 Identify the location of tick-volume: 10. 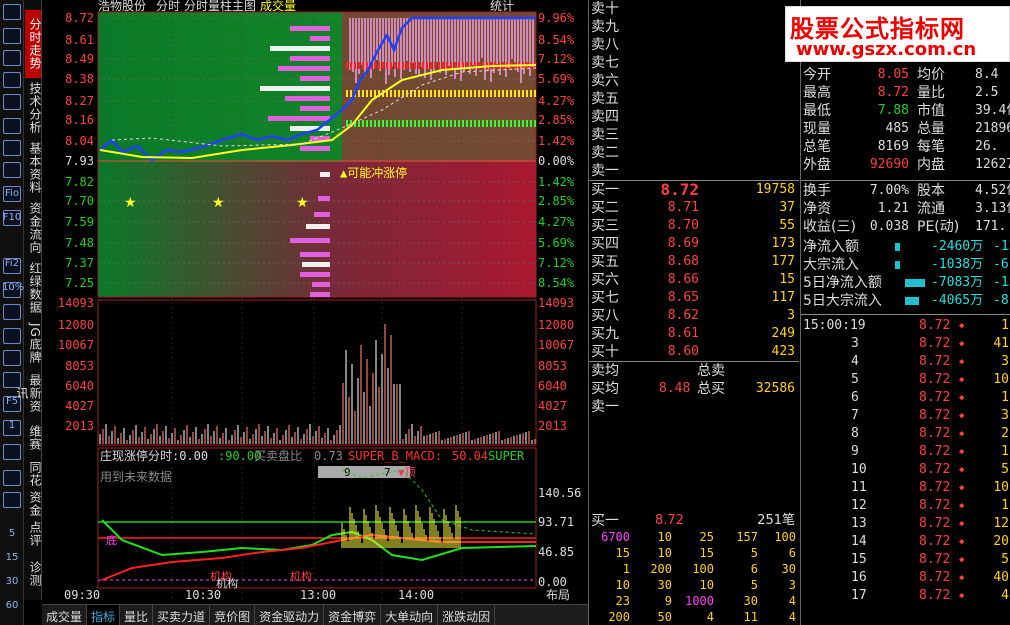
(1001, 379).